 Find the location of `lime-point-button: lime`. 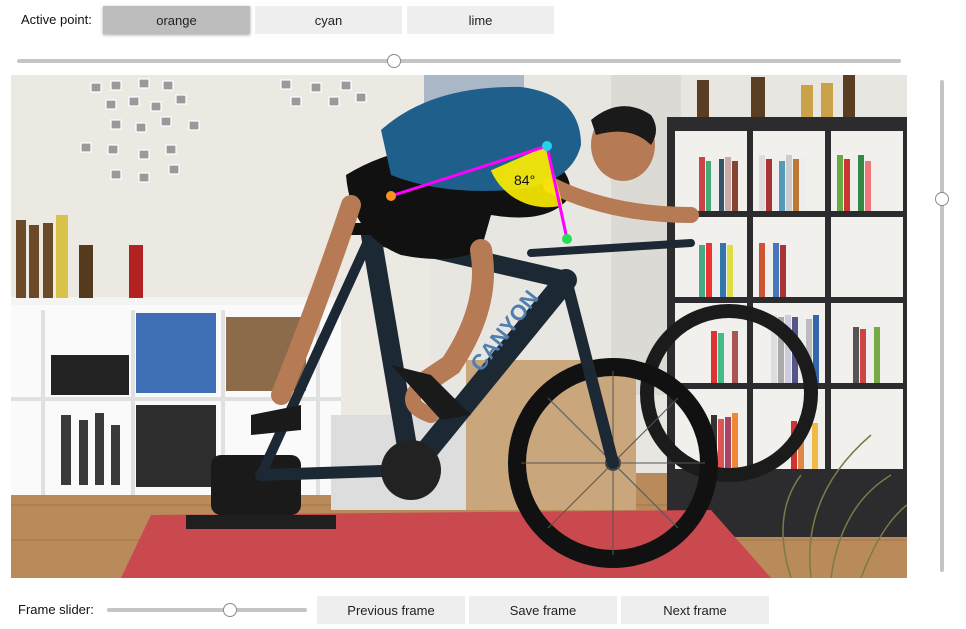

lime-point-button: lime is located at coordinates (480, 20).